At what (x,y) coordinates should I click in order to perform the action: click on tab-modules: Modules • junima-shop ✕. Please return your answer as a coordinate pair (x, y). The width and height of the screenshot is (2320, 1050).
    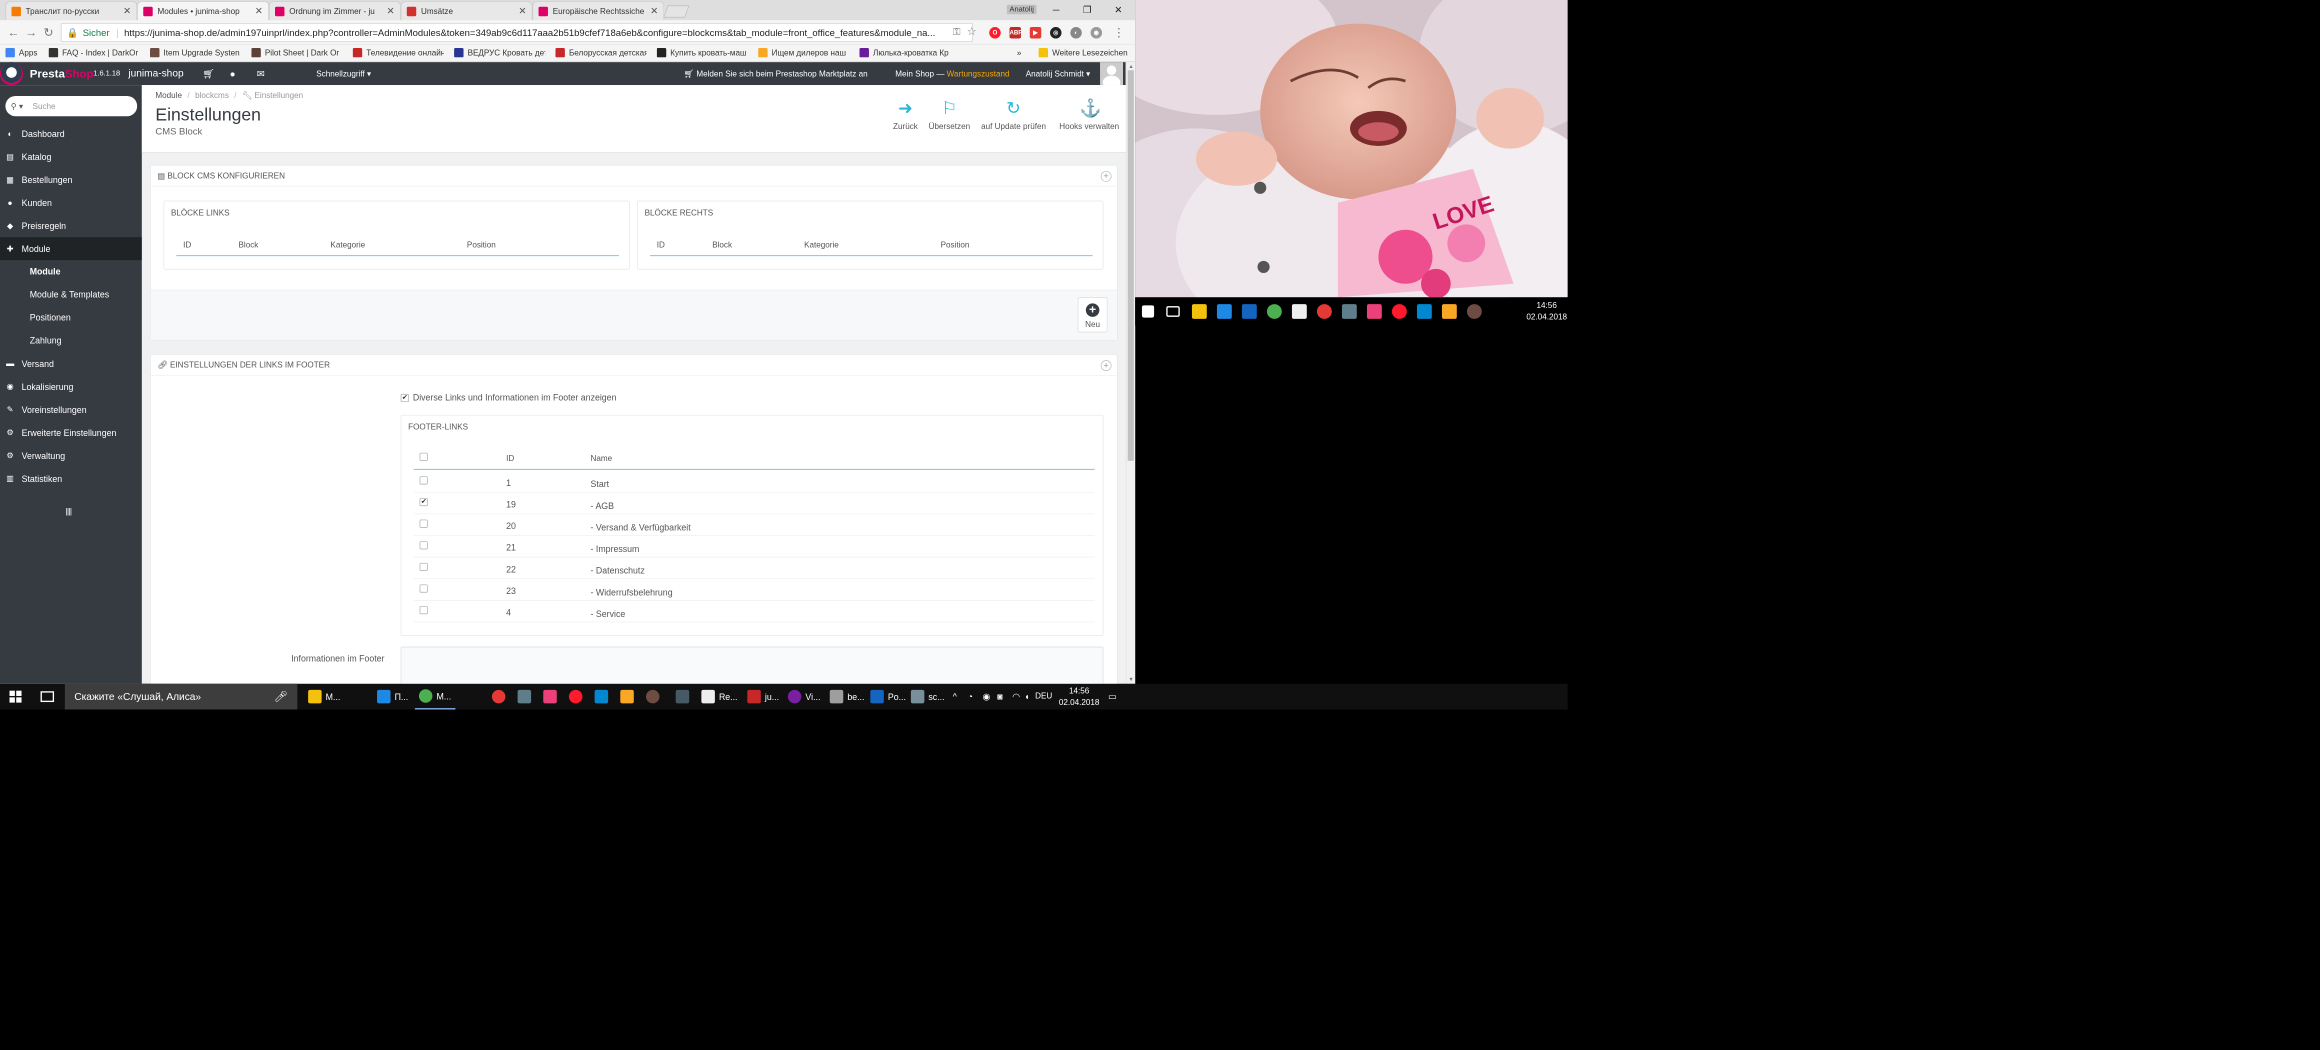
    Looking at the image, I should click on (203, 11).